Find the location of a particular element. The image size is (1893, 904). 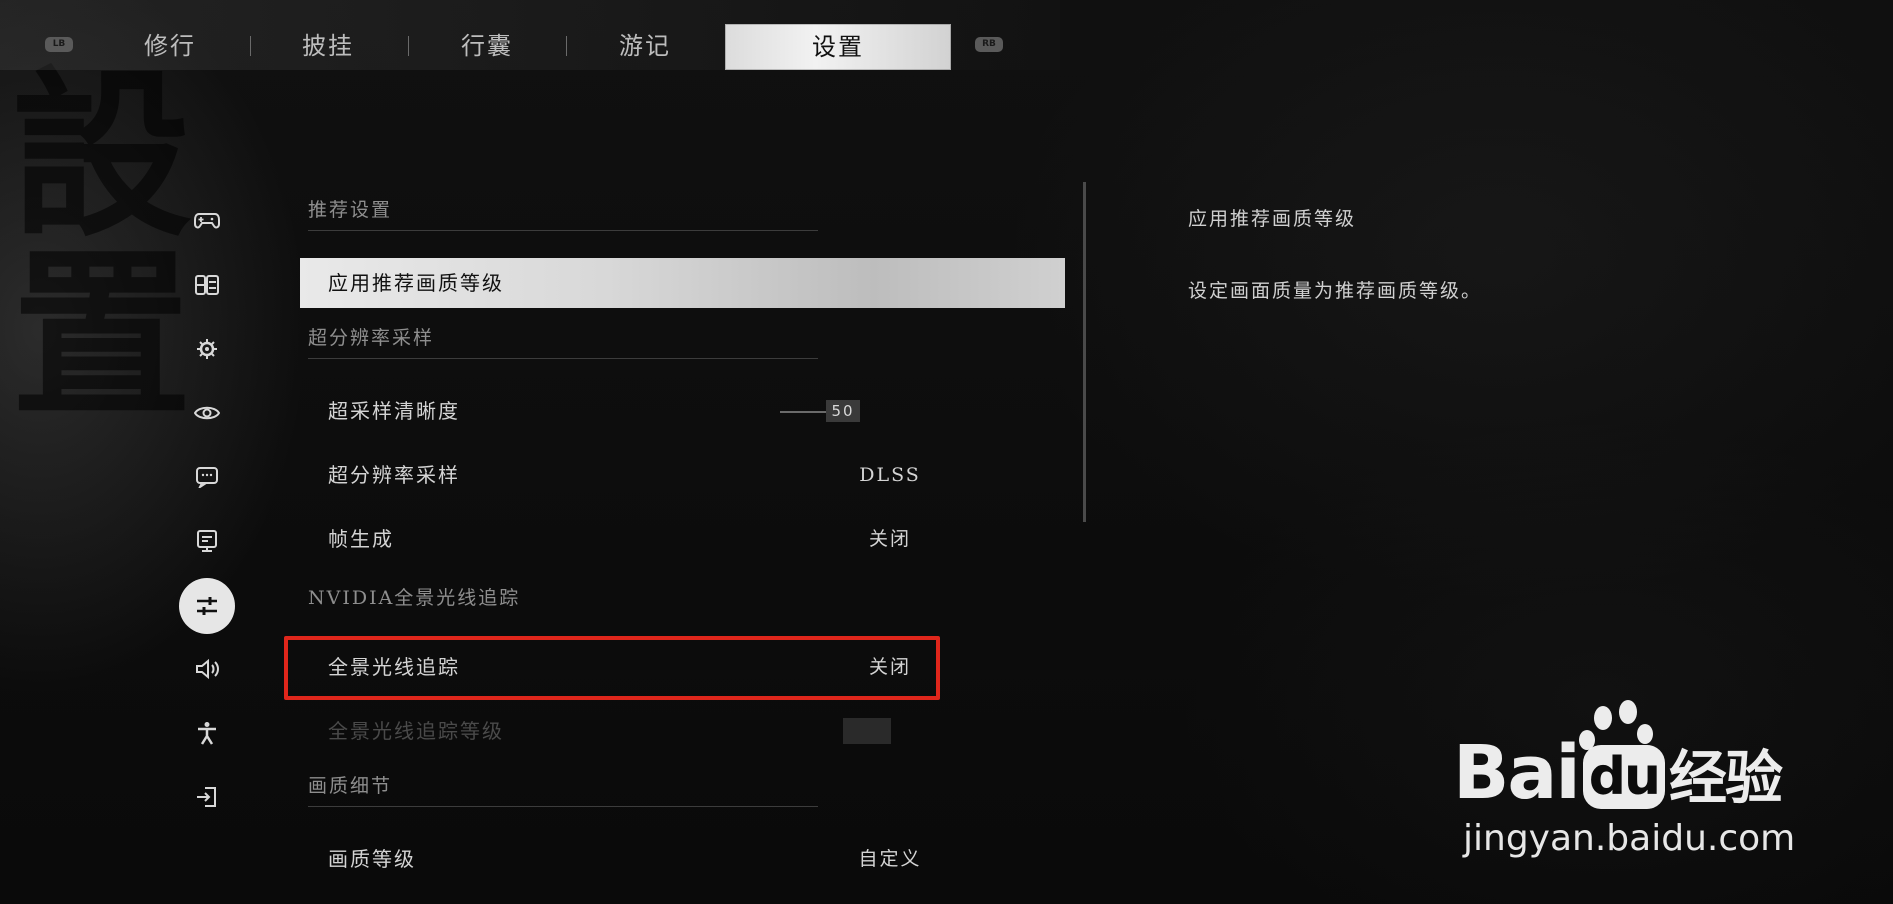

disabled-value-box is located at coordinates (867, 731).